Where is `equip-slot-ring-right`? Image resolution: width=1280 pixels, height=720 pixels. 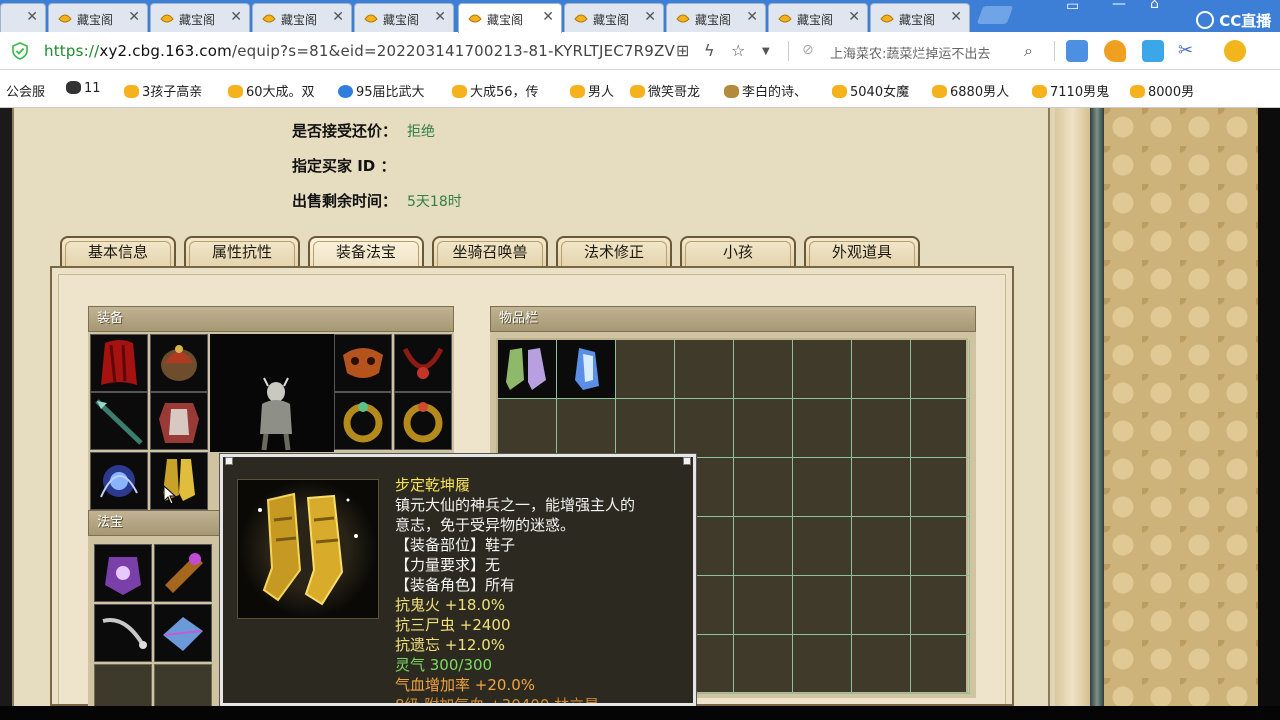 equip-slot-ring-right is located at coordinates (423, 421).